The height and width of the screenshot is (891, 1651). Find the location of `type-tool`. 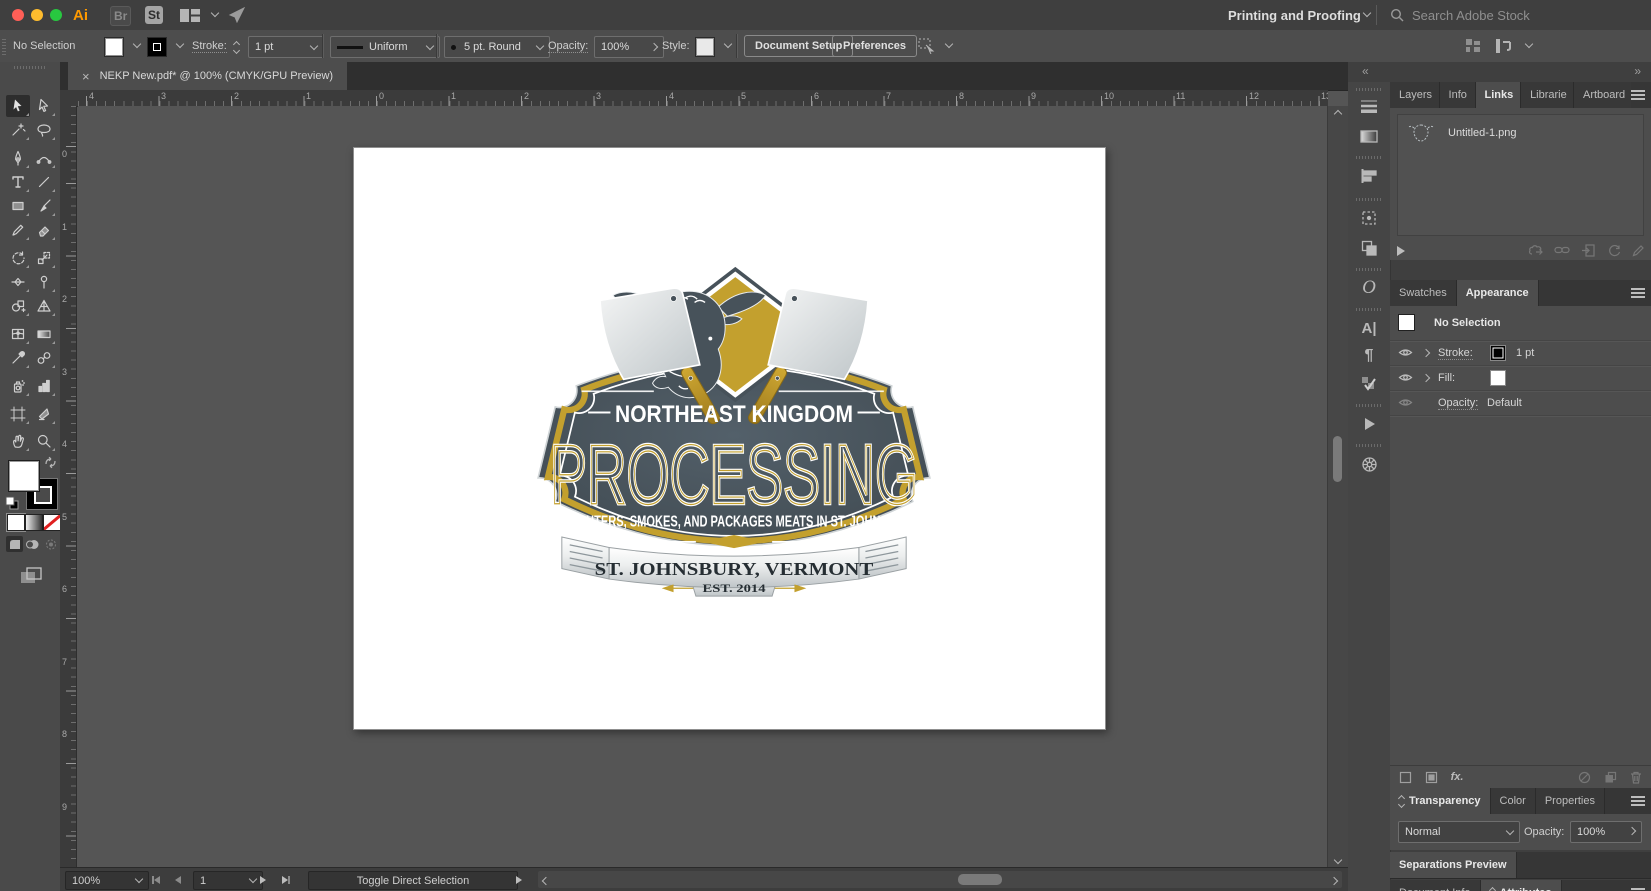

type-tool is located at coordinates (18, 182).